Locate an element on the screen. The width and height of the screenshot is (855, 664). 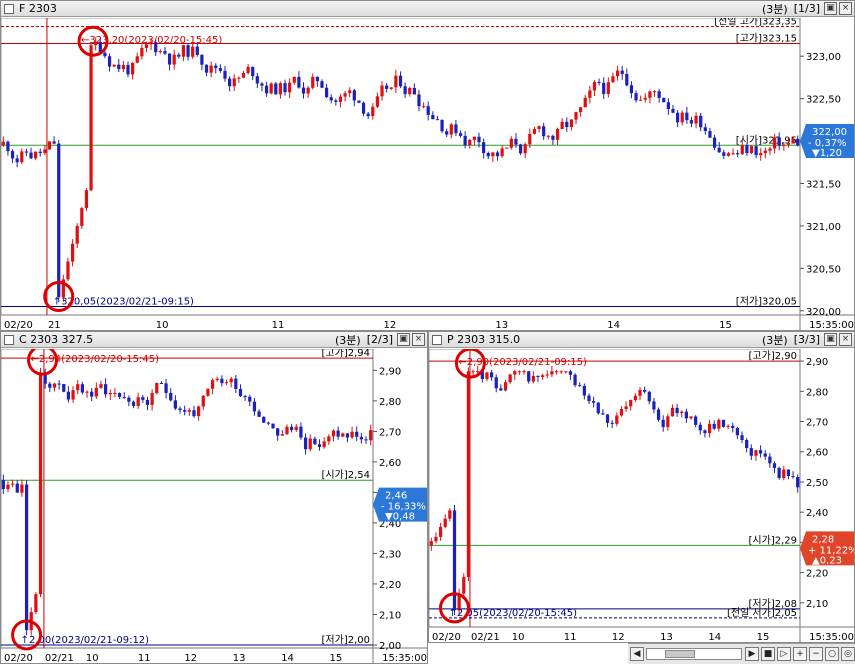
stop-icon: ■ is located at coordinates (768, 654).